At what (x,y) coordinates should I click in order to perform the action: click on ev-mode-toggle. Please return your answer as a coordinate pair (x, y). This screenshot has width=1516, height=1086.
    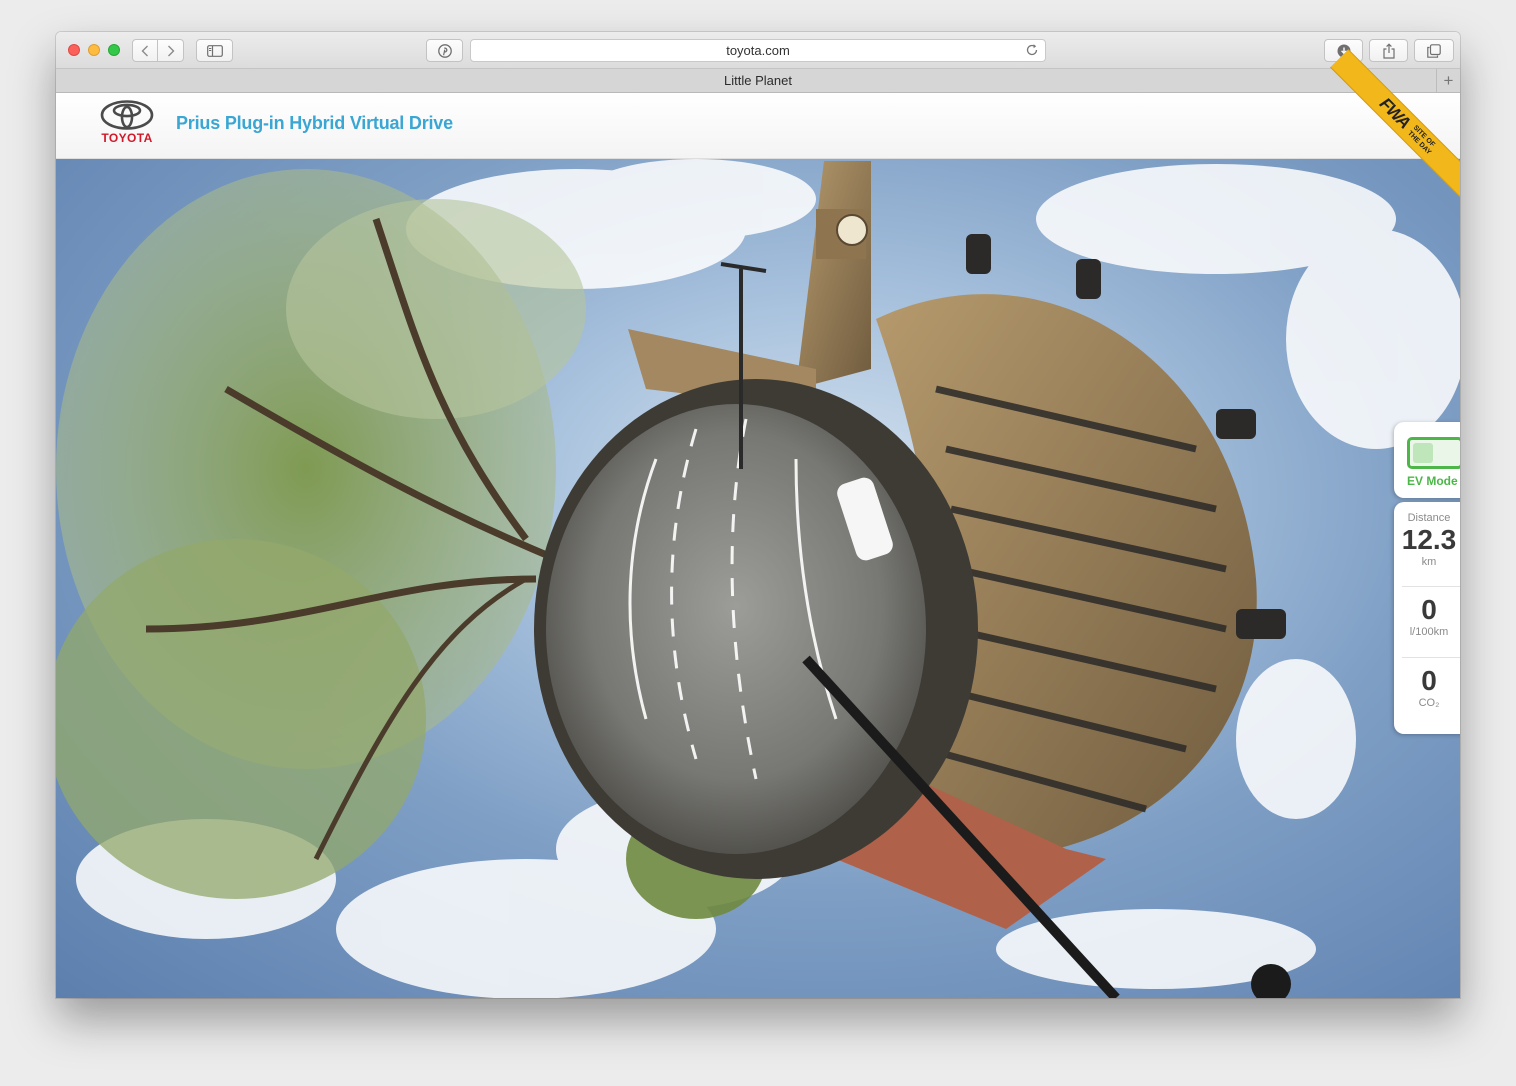
    Looking at the image, I should click on (1433, 453).